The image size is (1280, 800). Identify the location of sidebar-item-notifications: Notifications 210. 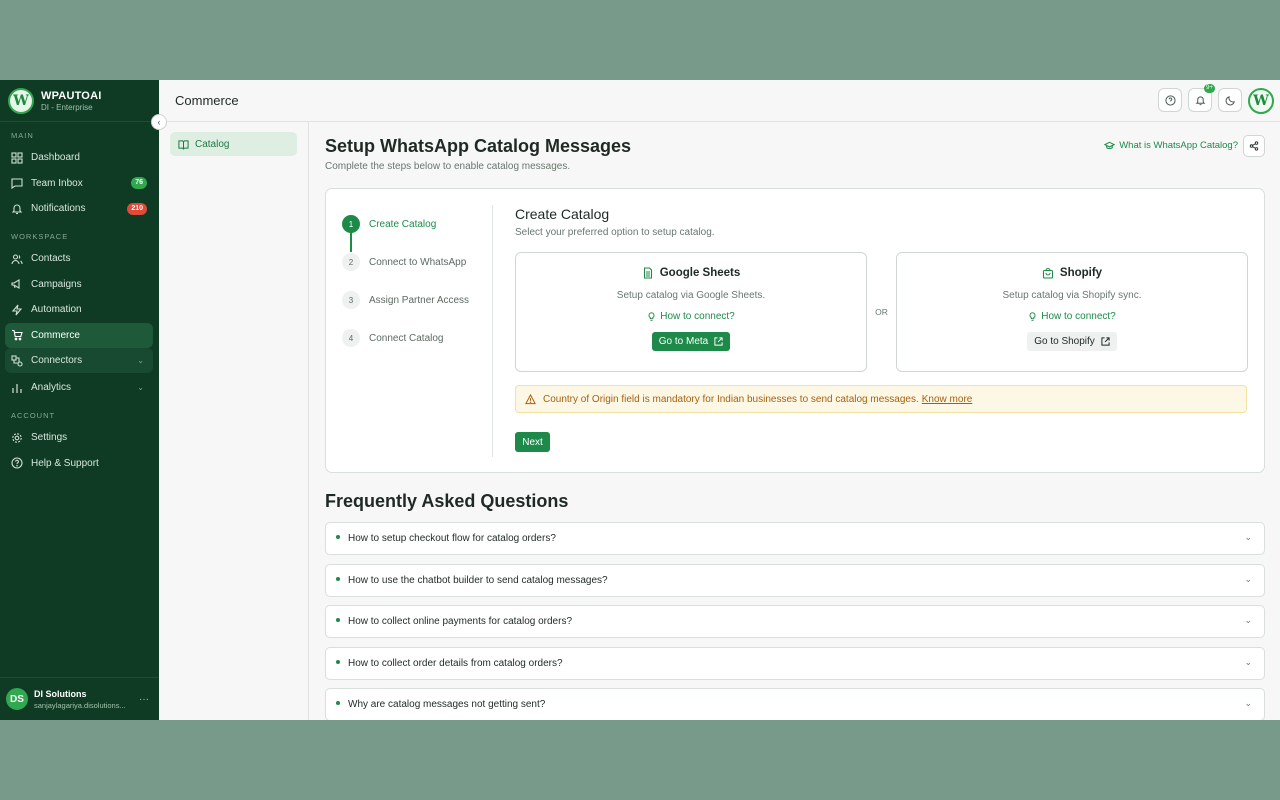
(79, 208).